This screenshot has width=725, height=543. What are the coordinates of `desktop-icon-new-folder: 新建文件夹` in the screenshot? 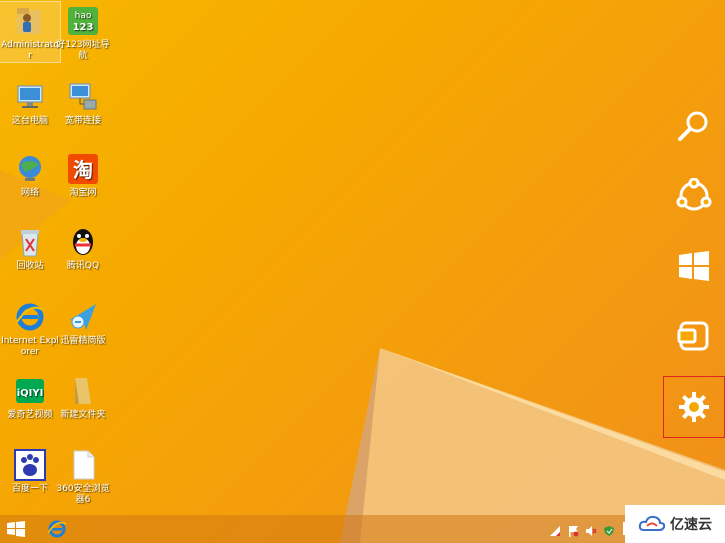 It's located at (83, 396).